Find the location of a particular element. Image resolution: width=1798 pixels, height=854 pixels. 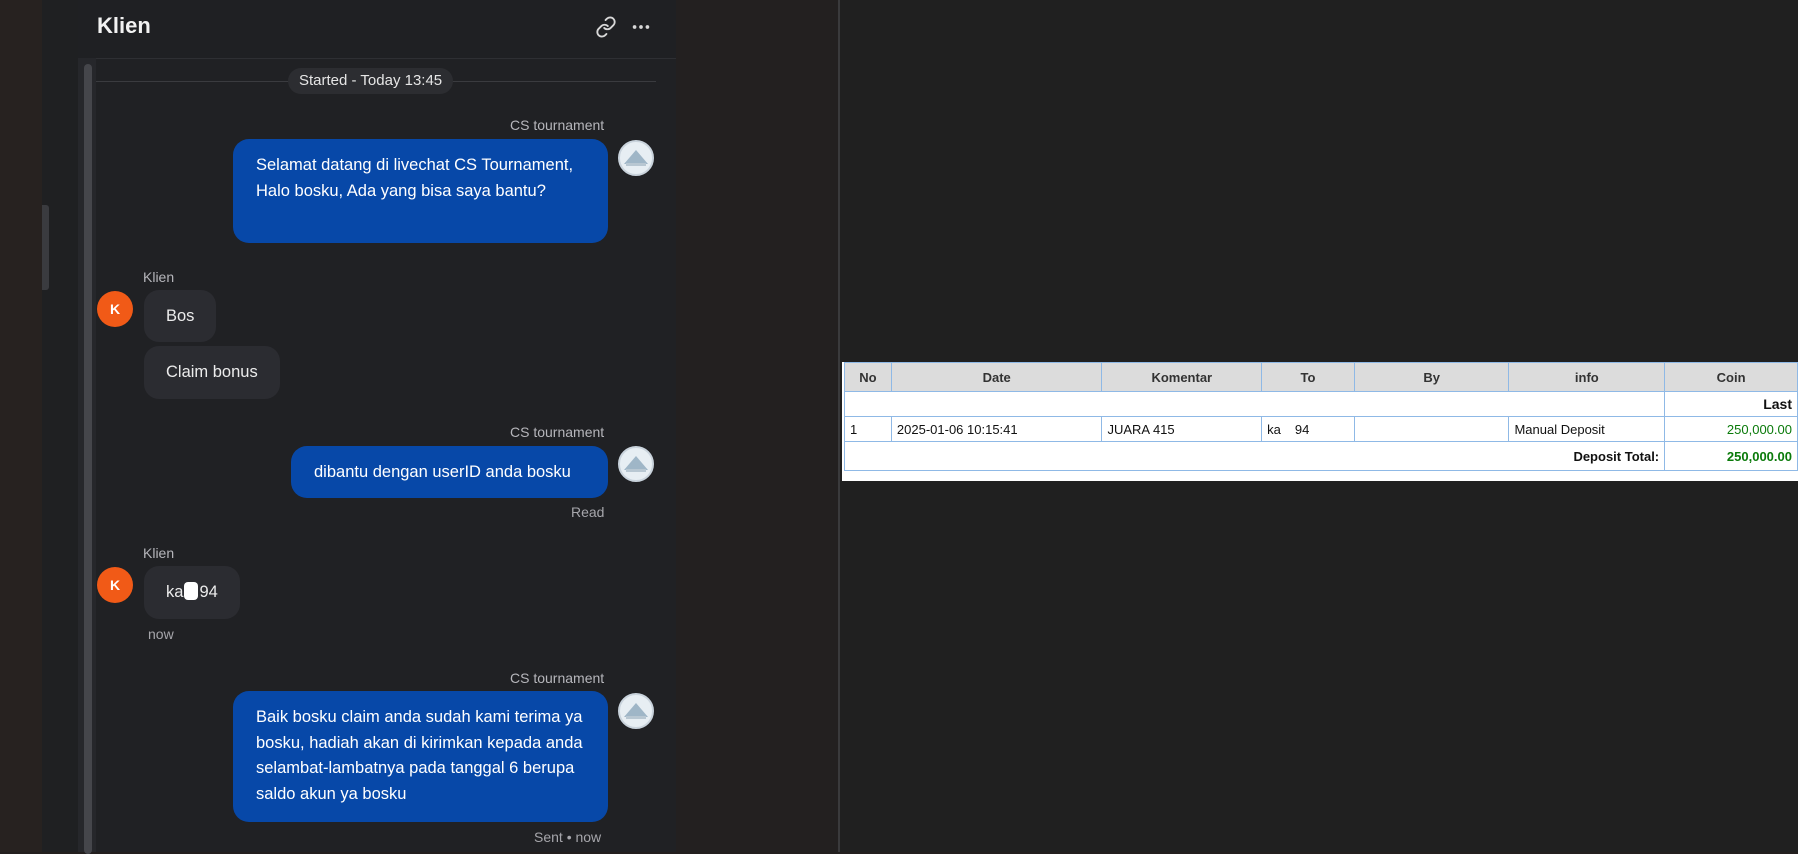

last-label: Last is located at coordinates (1731, 404).